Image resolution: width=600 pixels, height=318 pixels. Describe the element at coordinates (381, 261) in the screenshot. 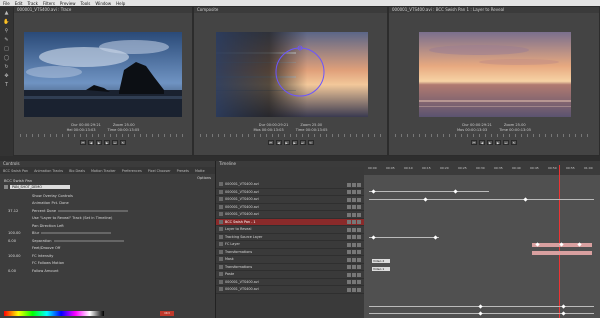

I see `clip-video-2: Video 2` at that location.